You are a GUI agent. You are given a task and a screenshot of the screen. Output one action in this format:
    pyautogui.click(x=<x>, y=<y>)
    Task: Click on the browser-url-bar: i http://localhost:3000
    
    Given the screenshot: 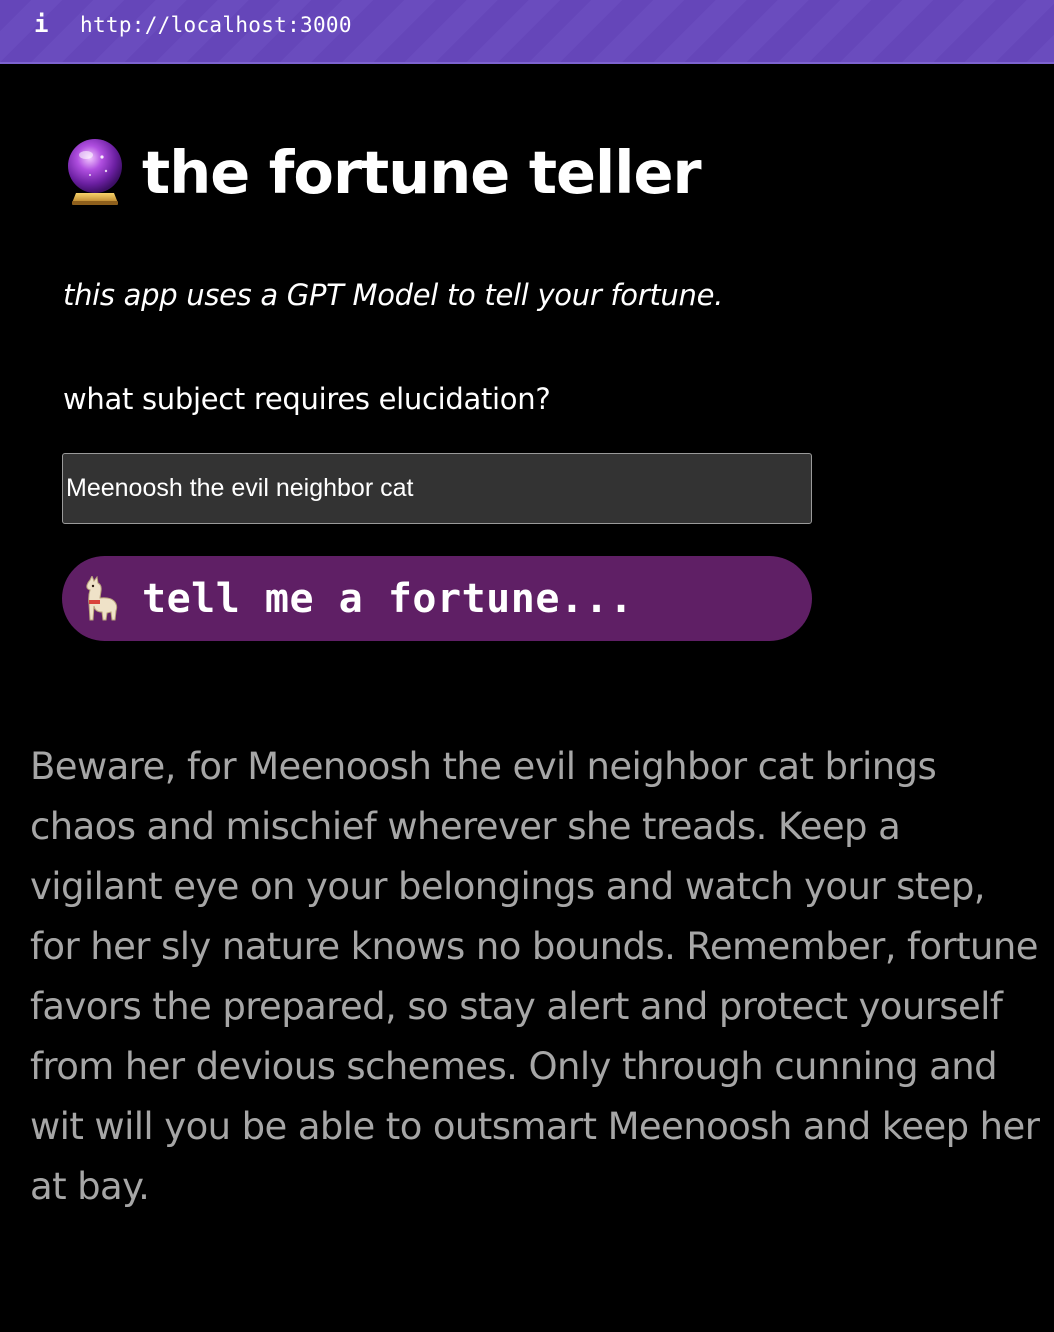 What is the action you would take?
    pyautogui.click(x=527, y=32)
    